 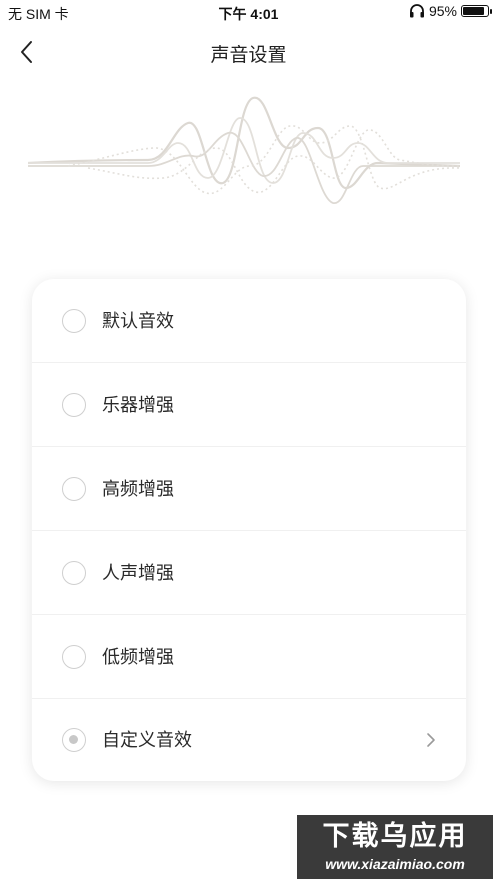 I want to click on option-label: 默认音效, so click(x=138, y=320).